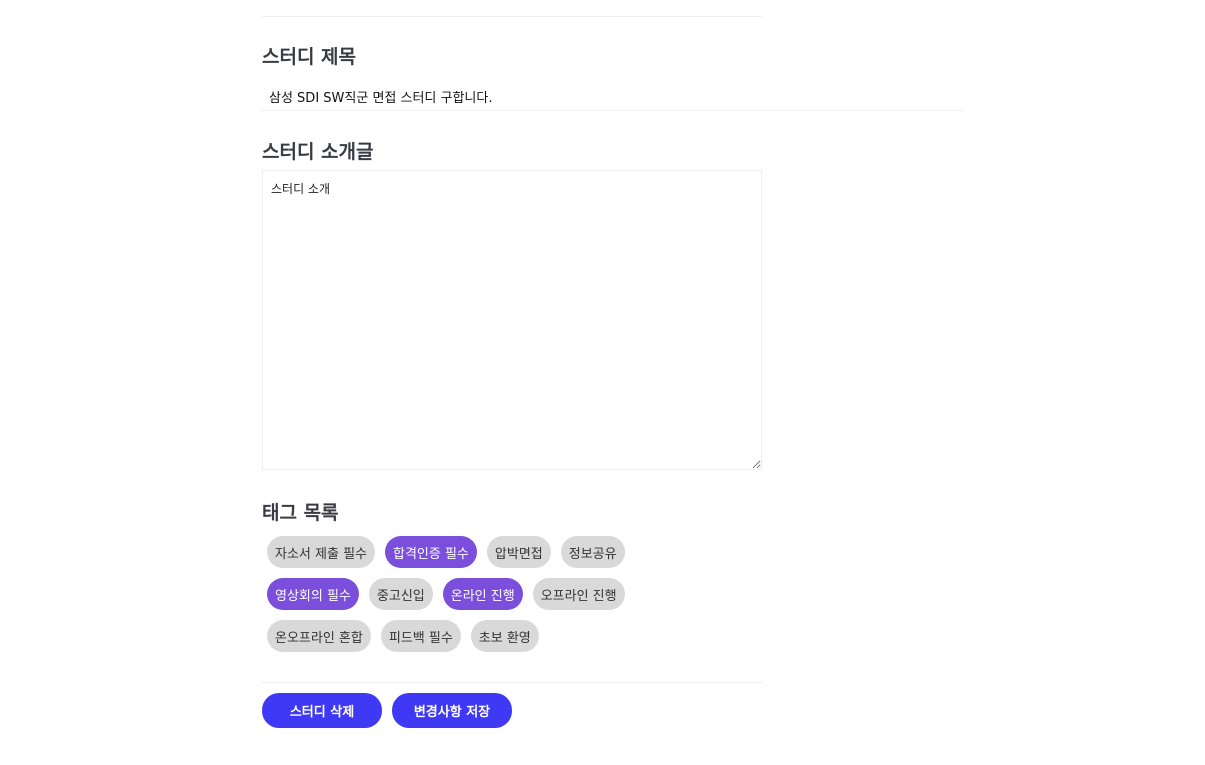  Describe the element at coordinates (321, 552) in the screenshot. I see `tag-chip: 자소서 제출 필수` at that location.